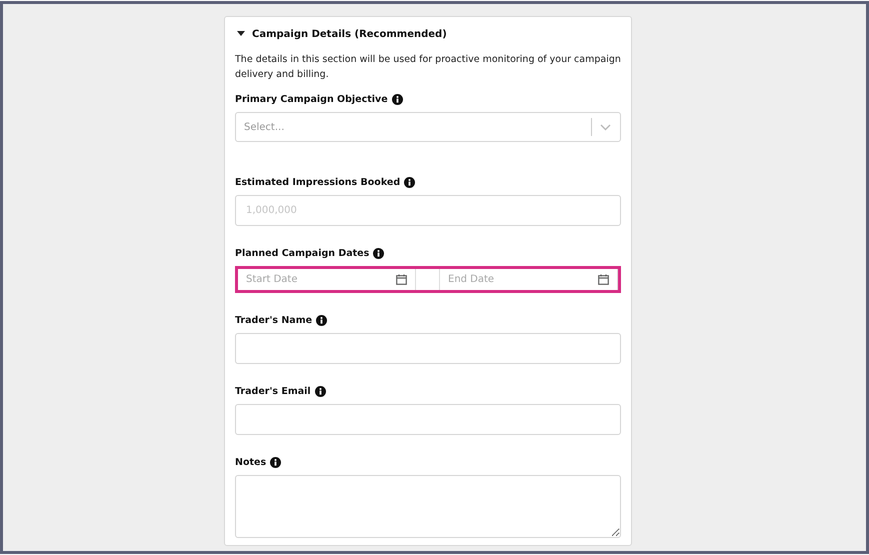 The image size is (869, 555). I want to click on input-field: 1,000,000, so click(428, 210).